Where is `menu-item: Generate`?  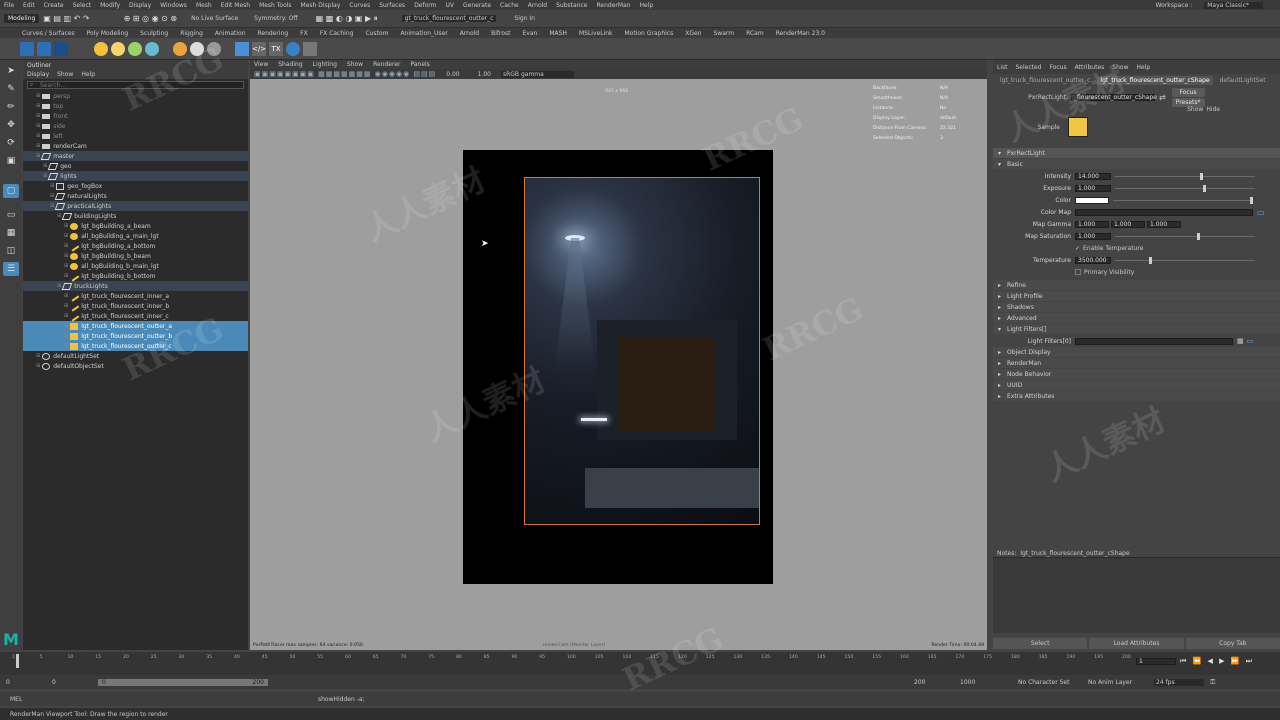
menu-item: Generate is located at coordinates (477, 5).